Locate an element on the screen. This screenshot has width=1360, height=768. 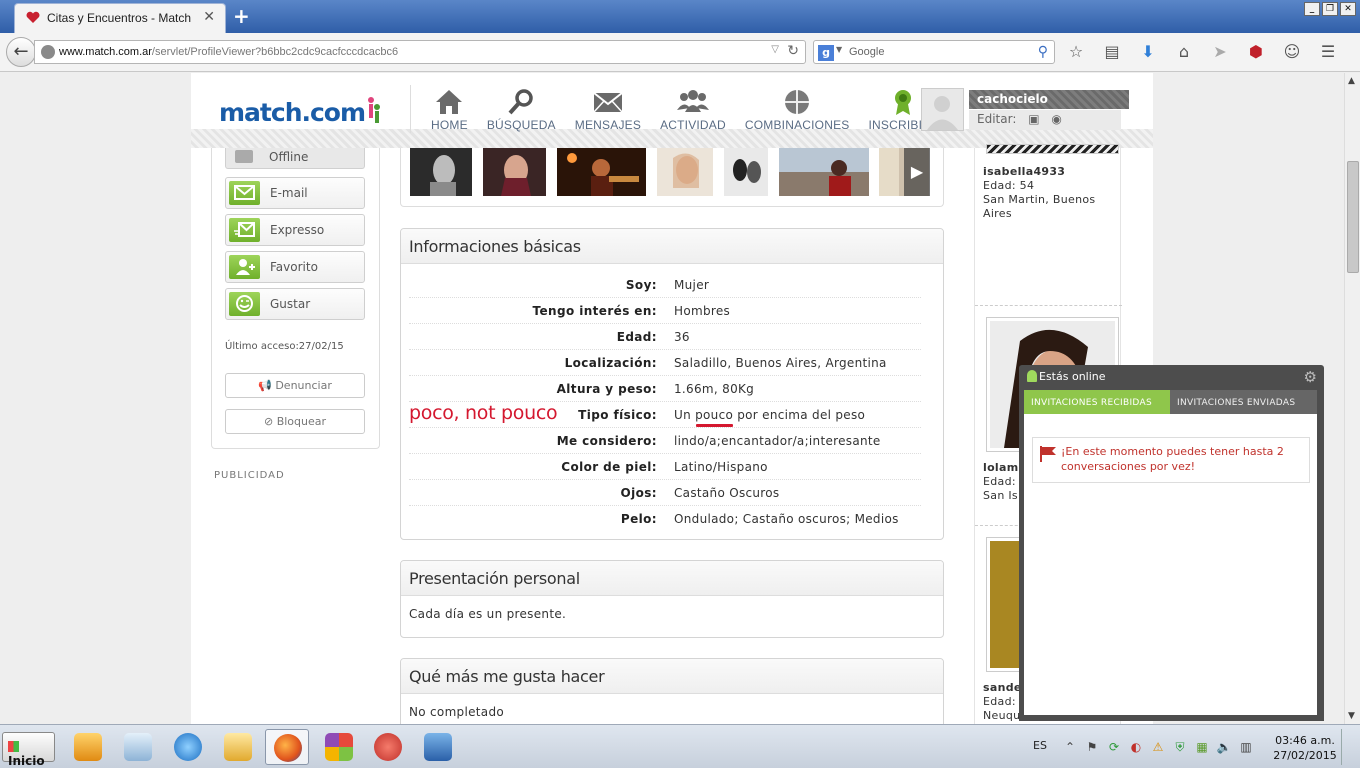
network-app-icon is located at coordinates (438, 747).